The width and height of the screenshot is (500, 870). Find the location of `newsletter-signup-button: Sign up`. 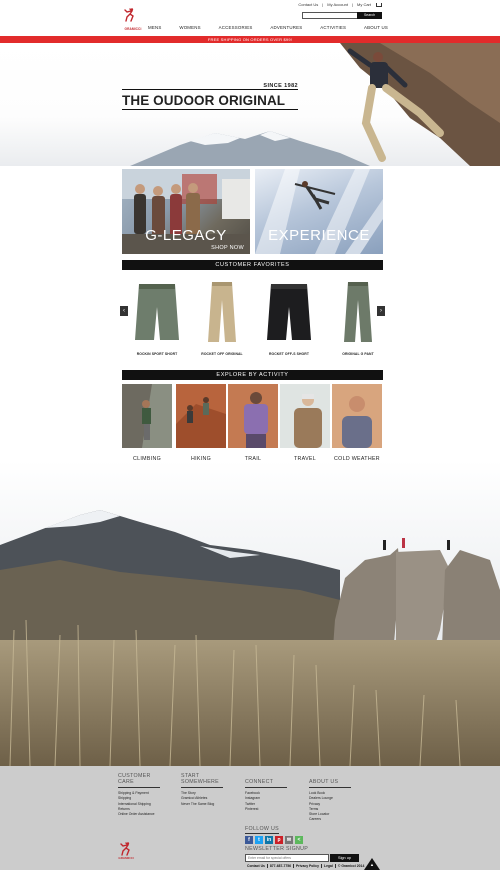

newsletter-signup-button: Sign up is located at coordinates (344, 858).